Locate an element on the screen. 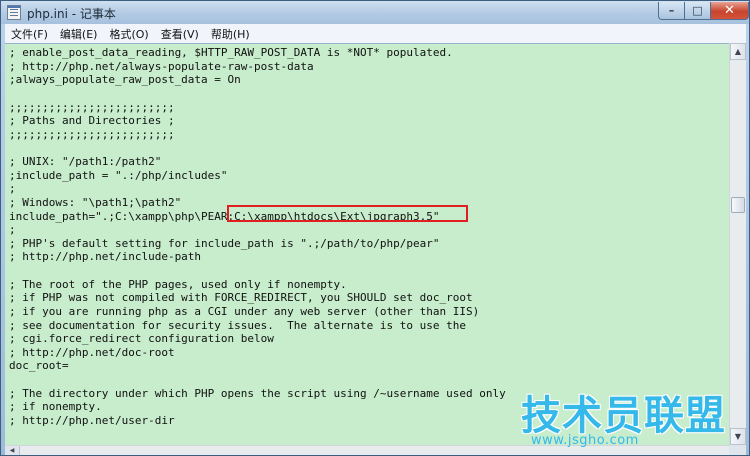 Image resolution: width=750 pixels, height=456 pixels. text-line: ;always_populate_raw_post_data = On is located at coordinates (125, 79).